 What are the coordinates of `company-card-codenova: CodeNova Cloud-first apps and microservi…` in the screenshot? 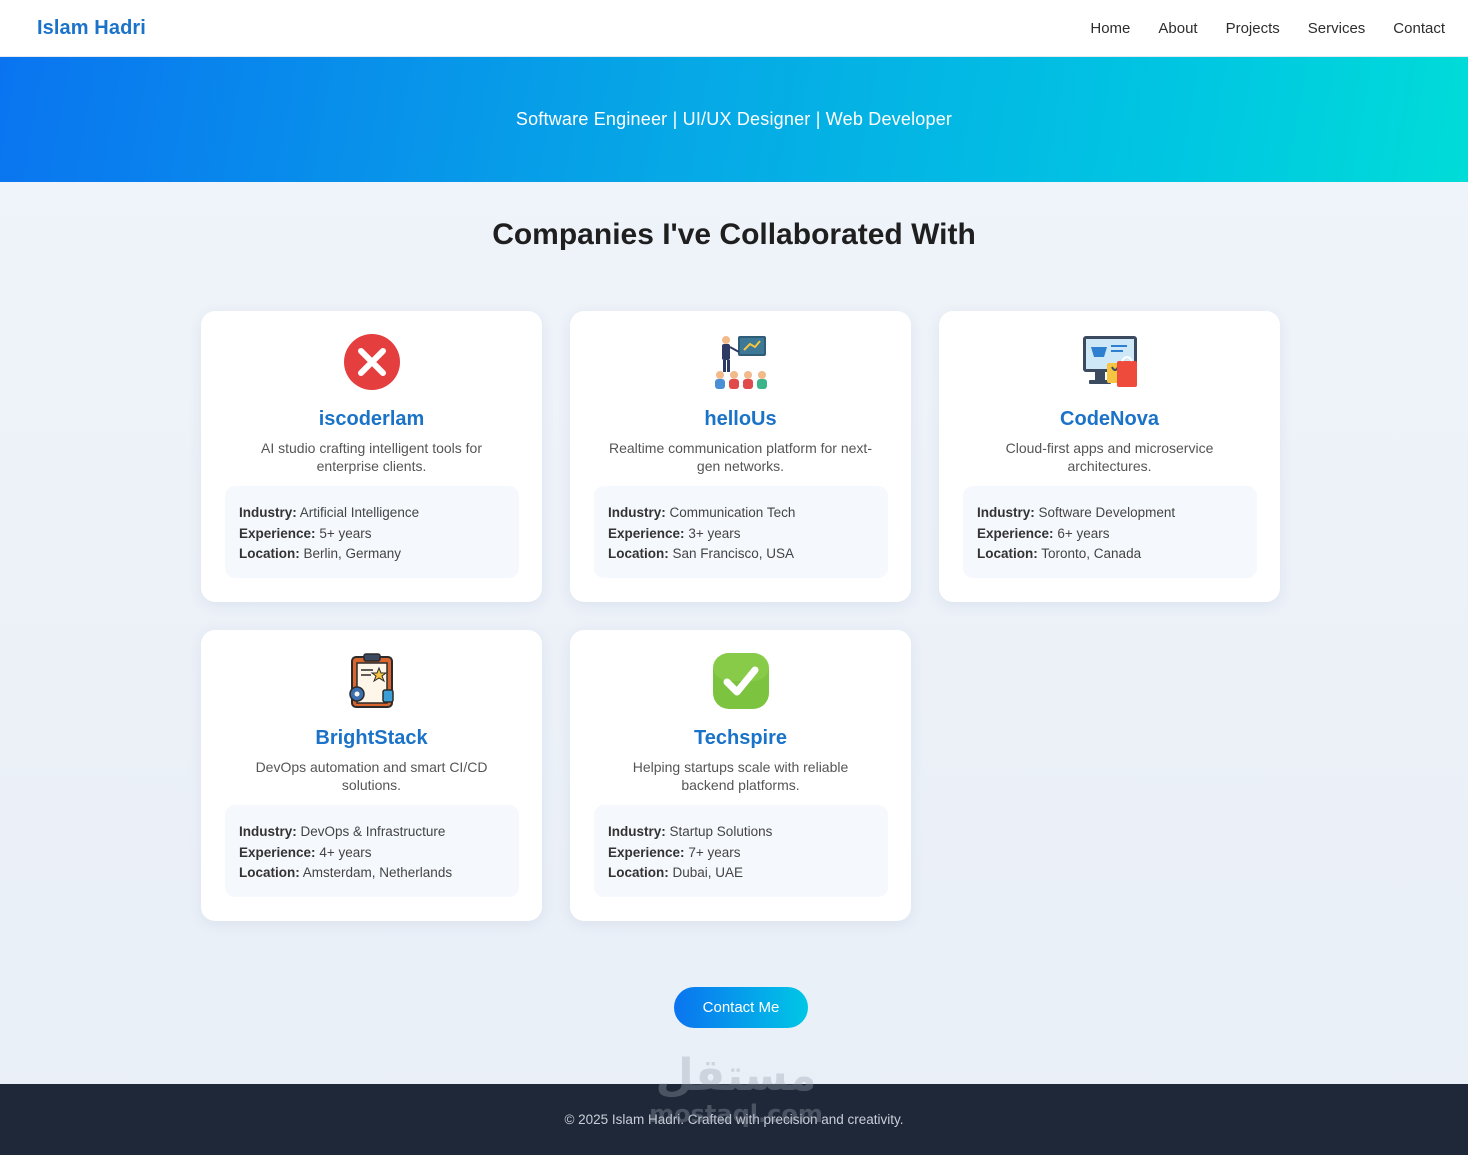 It's located at (1109, 456).